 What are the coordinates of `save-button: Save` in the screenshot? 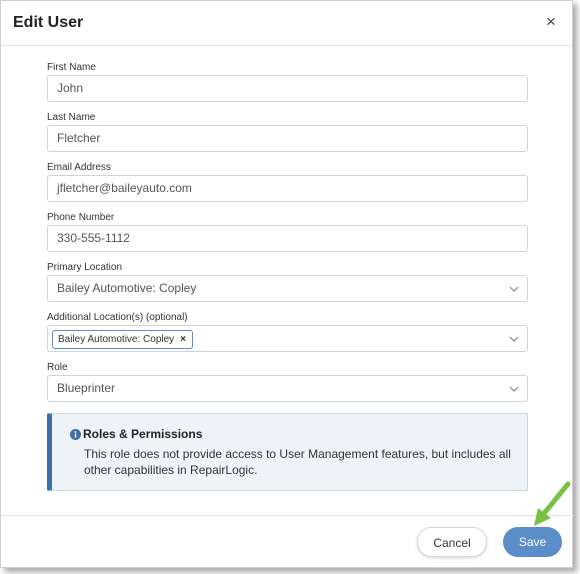 It's located at (532, 542).